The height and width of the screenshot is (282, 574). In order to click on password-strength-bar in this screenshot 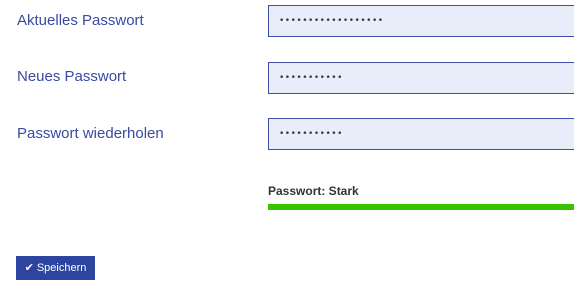, I will do `click(421, 207)`.